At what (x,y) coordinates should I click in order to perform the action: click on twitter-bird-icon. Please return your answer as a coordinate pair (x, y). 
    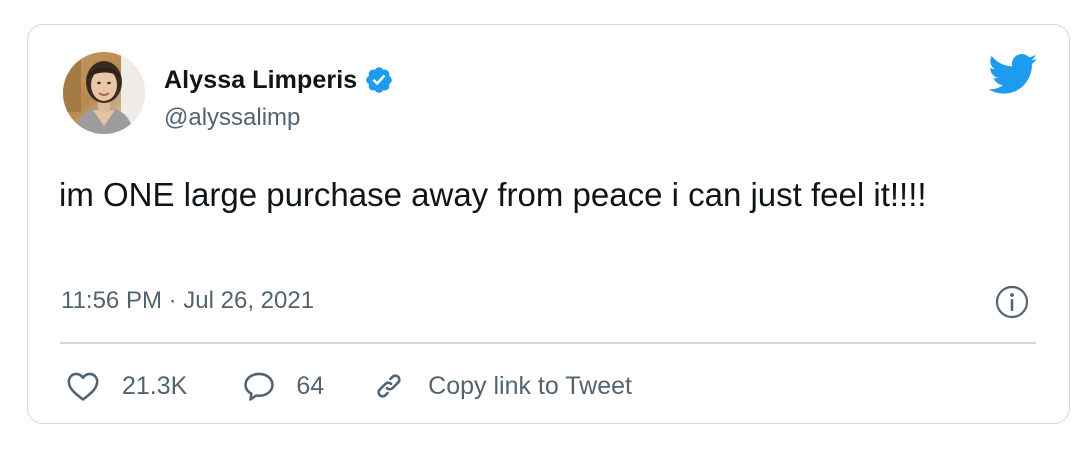
    Looking at the image, I should click on (1013, 74).